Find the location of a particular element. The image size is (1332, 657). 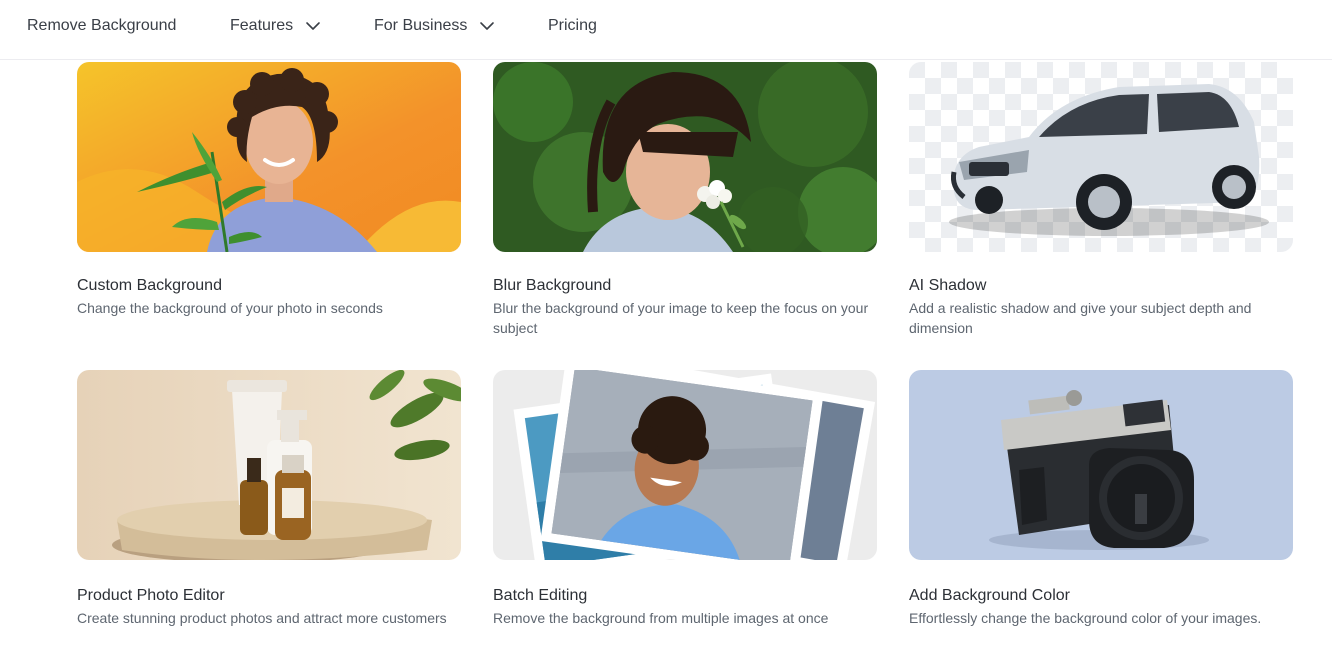

nav-label: Features is located at coordinates (262, 25).